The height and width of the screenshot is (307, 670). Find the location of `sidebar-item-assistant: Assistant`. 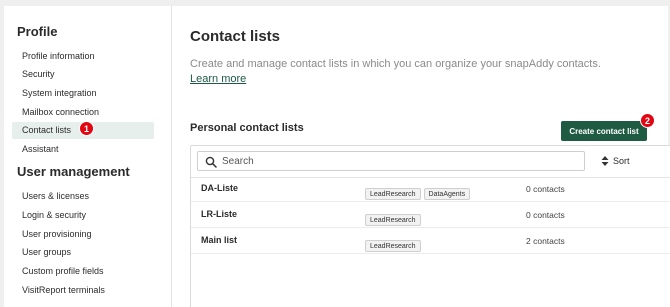

sidebar-item-assistant: Assistant is located at coordinates (83, 149).